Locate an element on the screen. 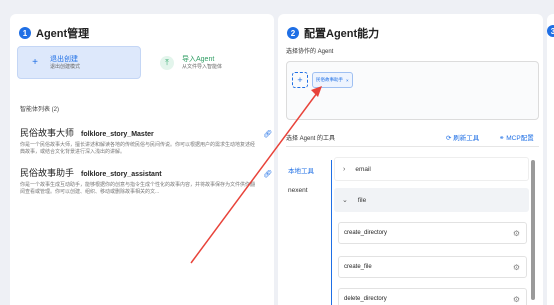 The width and height of the screenshot is (554, 305). collab-agent-tag: 民俗故事助手 × is located at coordinates (332, 80).